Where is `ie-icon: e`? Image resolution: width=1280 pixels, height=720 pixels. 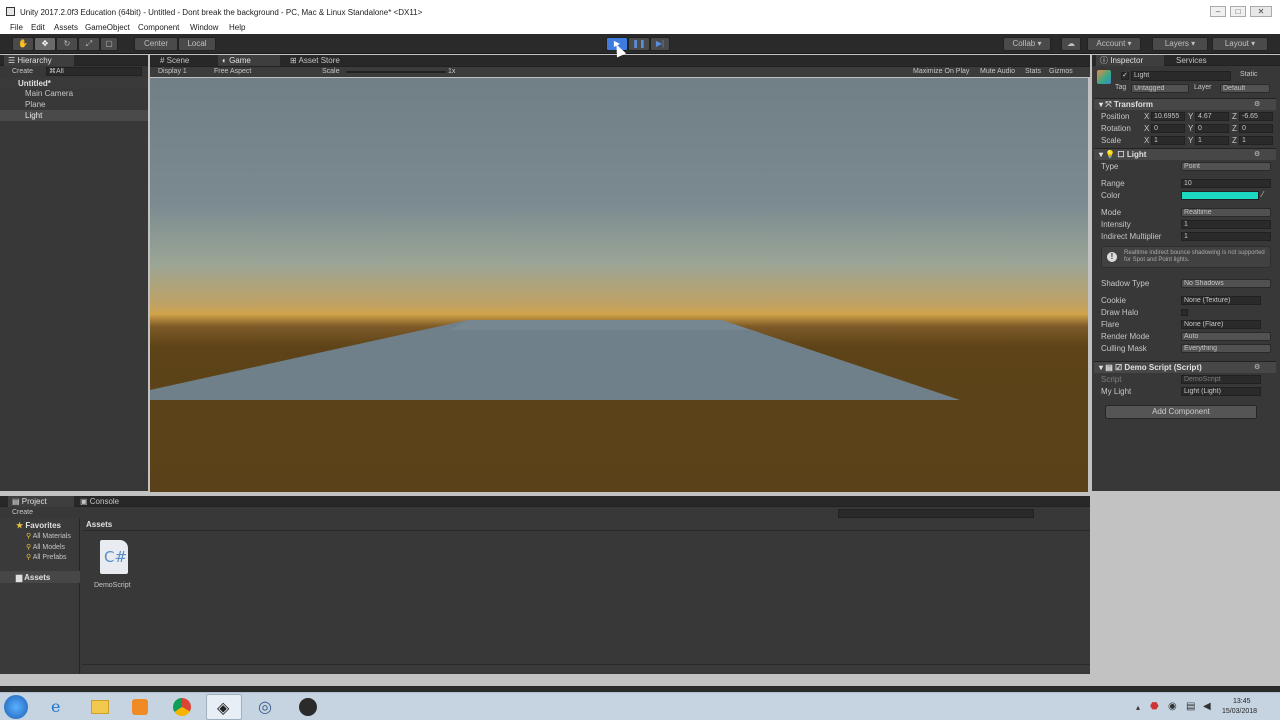 ie-icon: e is located at coordinates (60, 707).